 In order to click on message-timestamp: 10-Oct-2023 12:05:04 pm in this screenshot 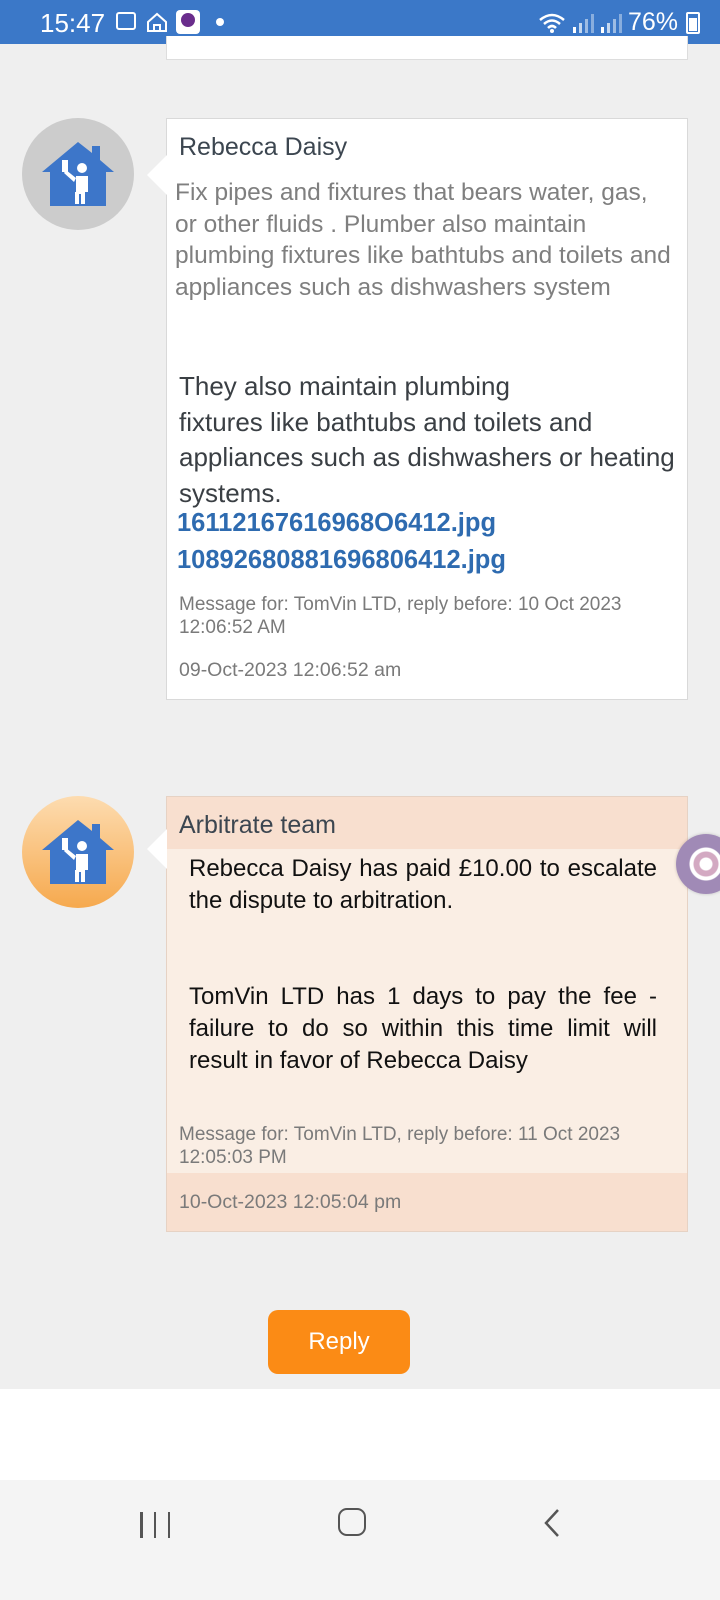, I will do `click(290, 1202)`.